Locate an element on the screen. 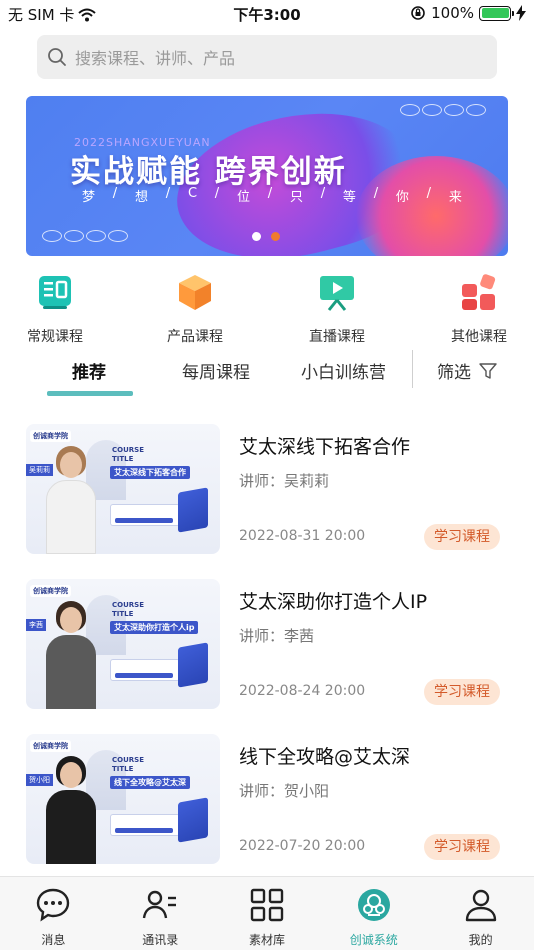  book-icon is located at coordinates (55, 292).